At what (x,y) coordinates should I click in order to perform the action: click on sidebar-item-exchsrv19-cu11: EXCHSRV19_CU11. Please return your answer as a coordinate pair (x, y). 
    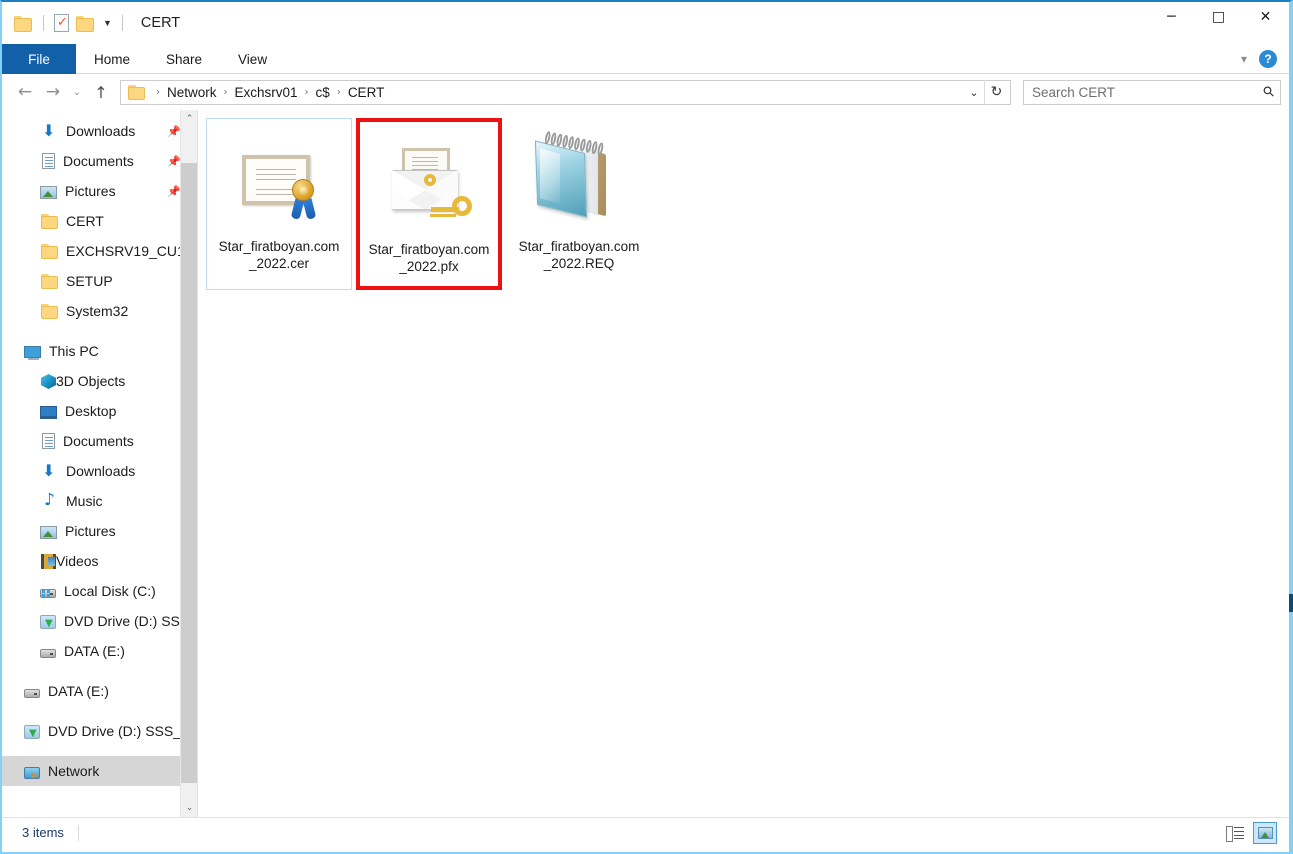
    Looking at the image, I should click on (99, 251).